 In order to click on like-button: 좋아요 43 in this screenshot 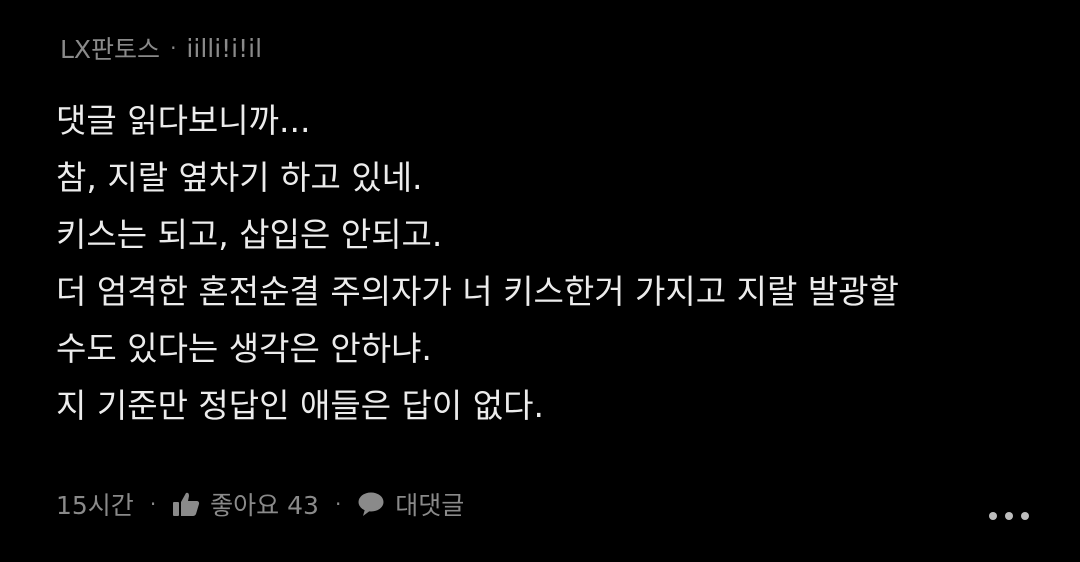, I will do `click(245, 504)`.